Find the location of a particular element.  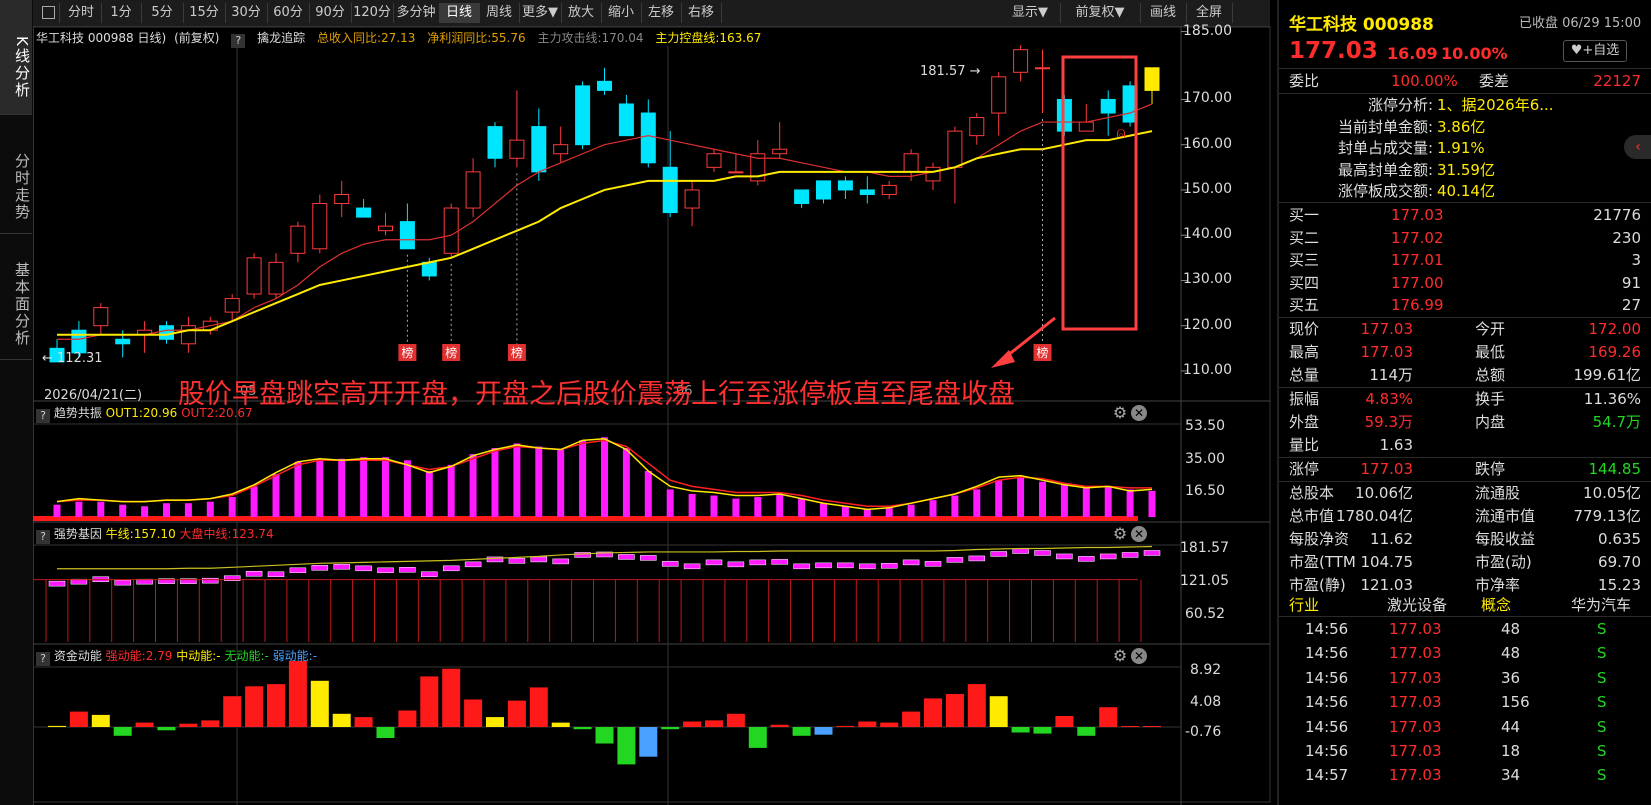

bid-row: 买一 177.03 21776 is located at coordinates (1465, 215).